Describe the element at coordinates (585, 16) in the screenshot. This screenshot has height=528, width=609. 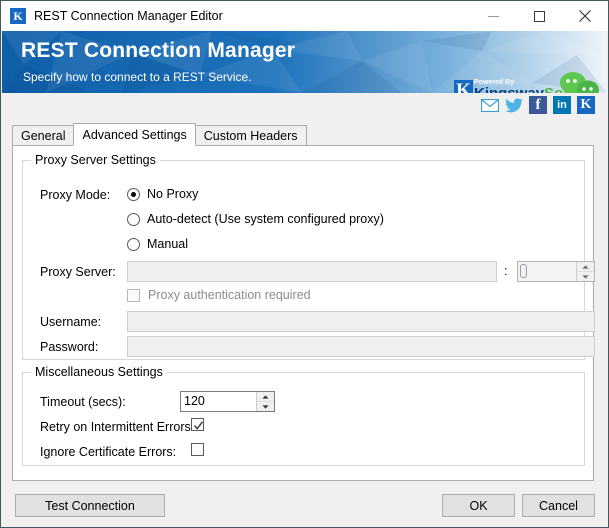
I see `close-icon` at that location.